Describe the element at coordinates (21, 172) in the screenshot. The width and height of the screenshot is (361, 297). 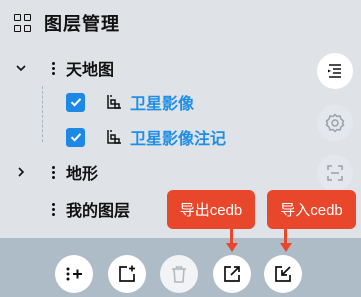
I see `chevron-right-icon` at that location.